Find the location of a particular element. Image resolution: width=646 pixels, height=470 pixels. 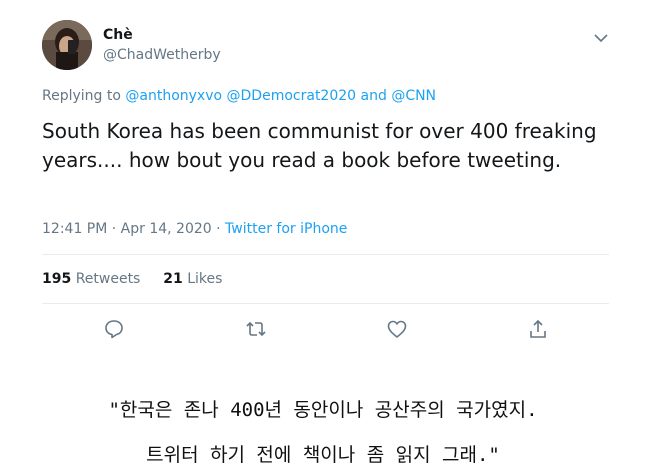

retweets-label: Retweets is located at coordinates (108, 279).